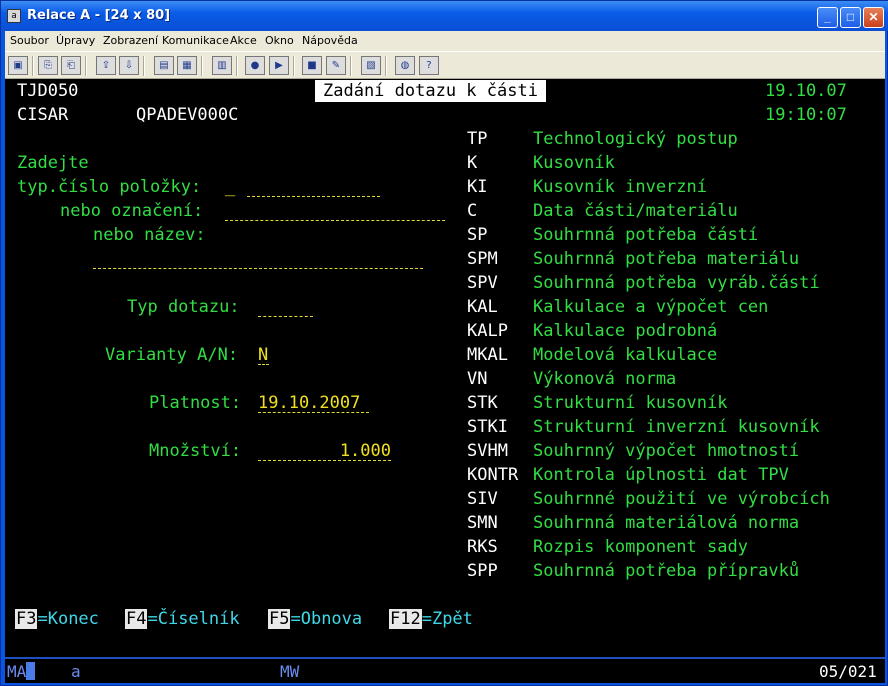 The height and width of the screenshot is (686, 888). What do you see at coordinates (14, 16) in the screenshot?
I see `app-icon: a` at bounding box center [14, 16].